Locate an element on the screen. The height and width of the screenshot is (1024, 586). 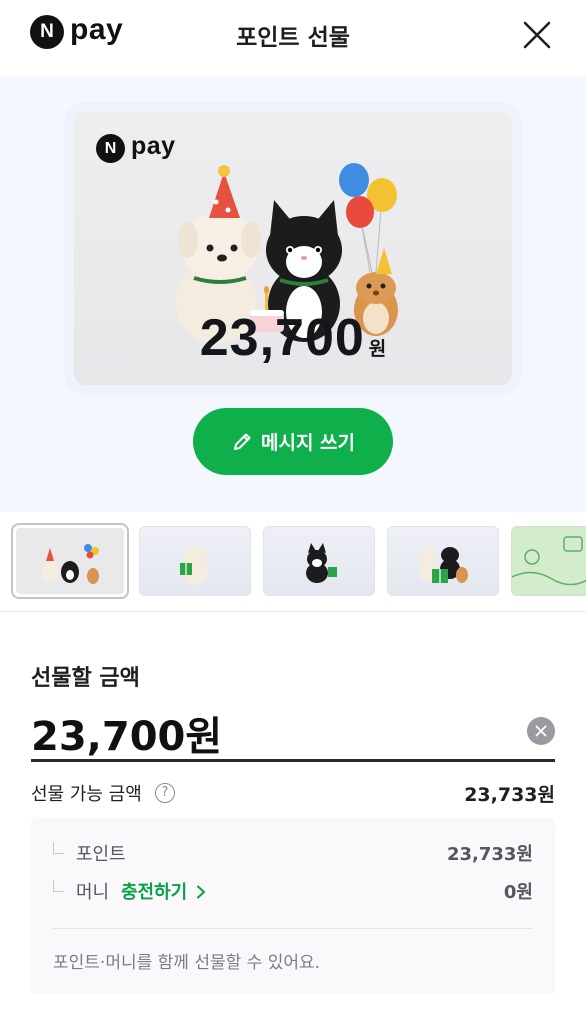
cat-gift-thumbnail-art is located at coordinates (321, 563).